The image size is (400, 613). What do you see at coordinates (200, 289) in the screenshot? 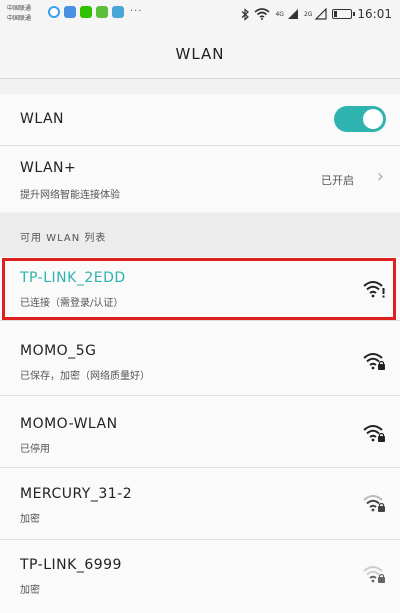
I see `network-item-tp-link-2edd: TP-LINK_2EDD 已连接（需登录/认证）` at bounding box center [200, 289].